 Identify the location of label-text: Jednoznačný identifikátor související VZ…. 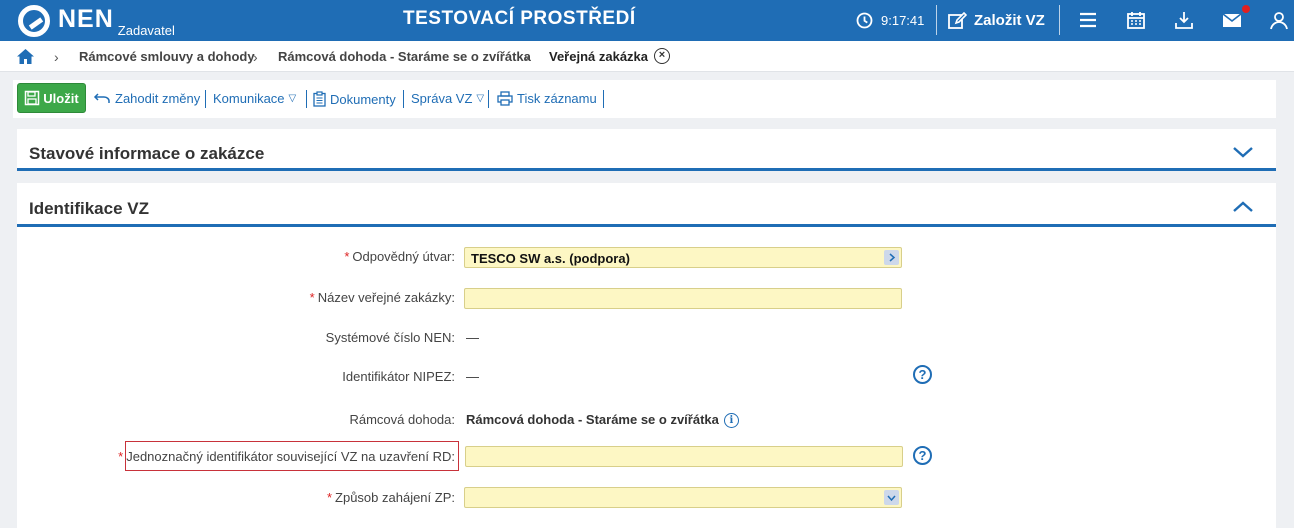
(290, 456).